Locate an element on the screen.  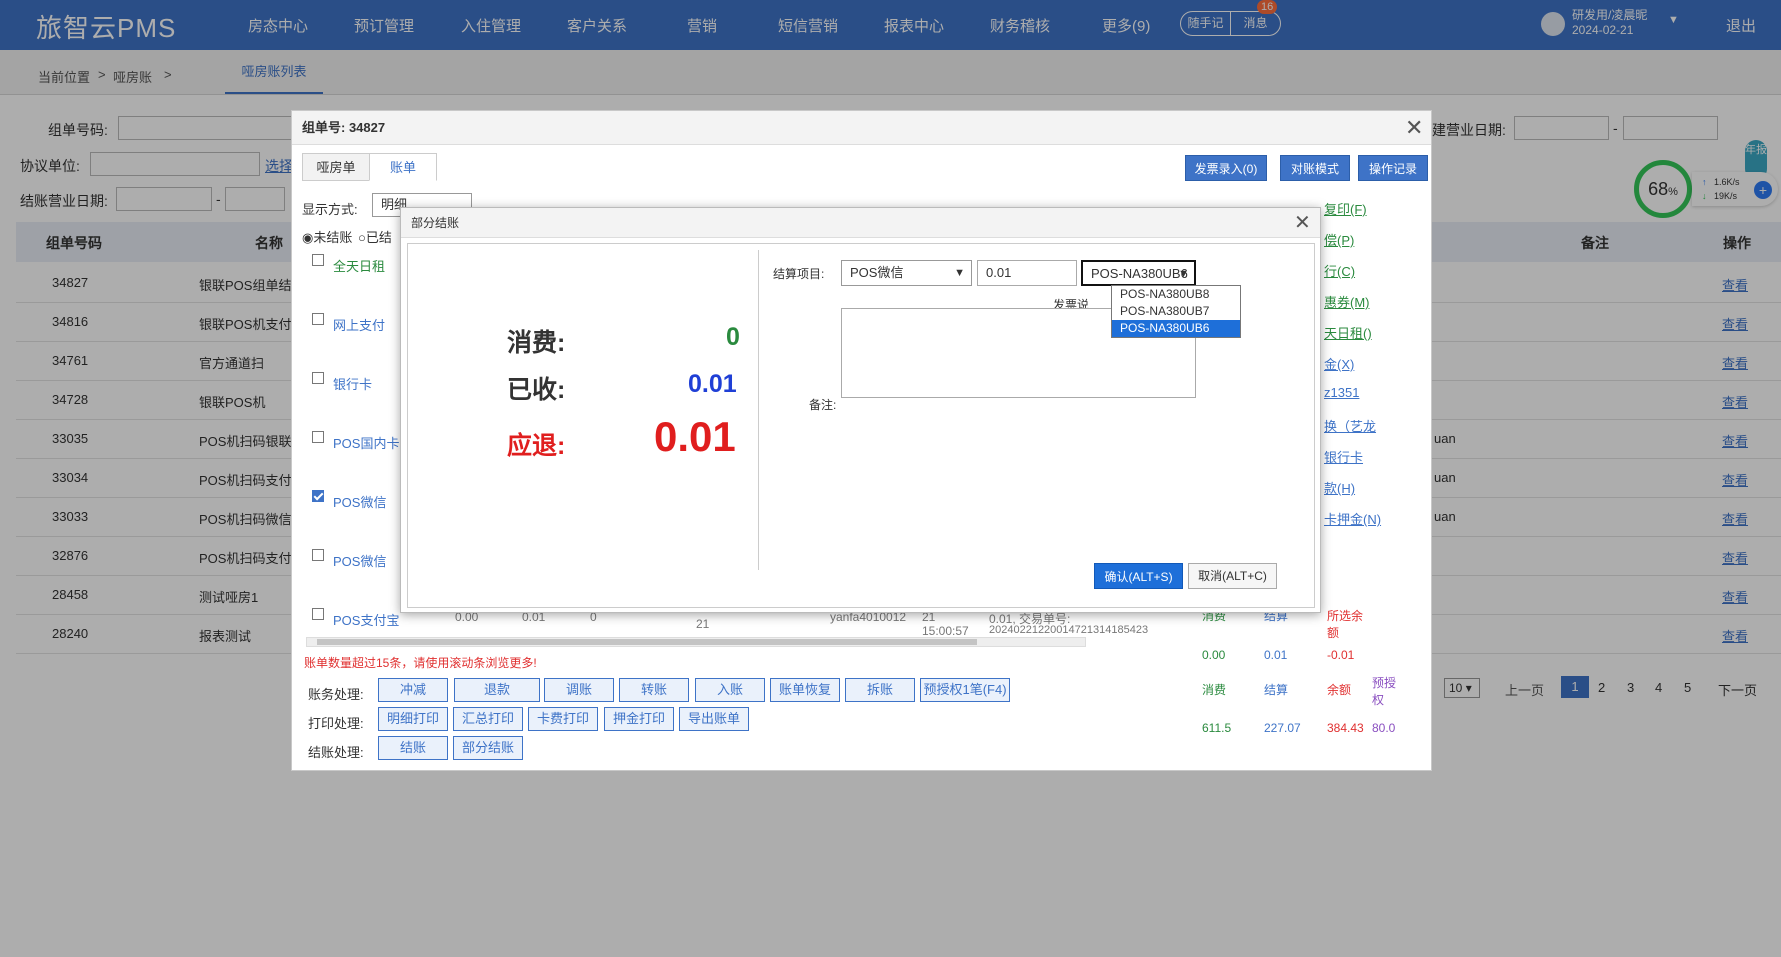
print-label: 打印处理: is located at coordinates (336, 723).